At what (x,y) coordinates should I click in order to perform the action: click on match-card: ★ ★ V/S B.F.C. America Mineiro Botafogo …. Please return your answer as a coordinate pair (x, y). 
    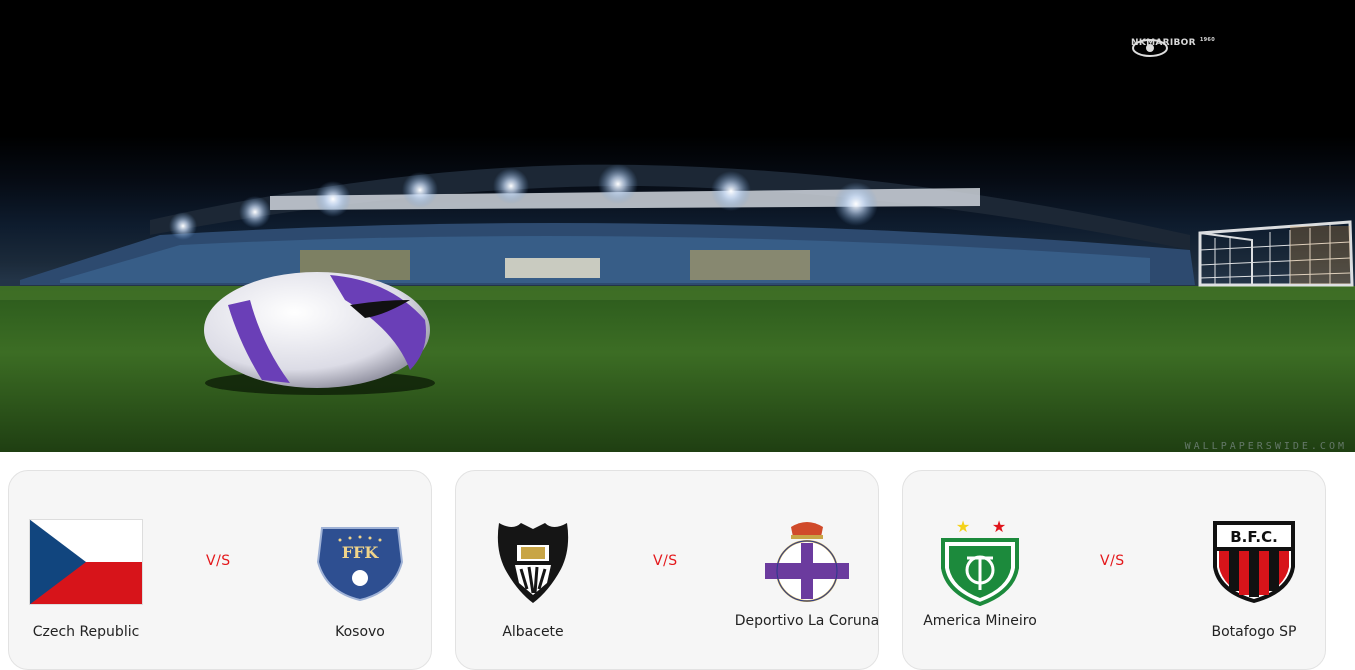
    Looking at the image, I should click on (1114, 570).